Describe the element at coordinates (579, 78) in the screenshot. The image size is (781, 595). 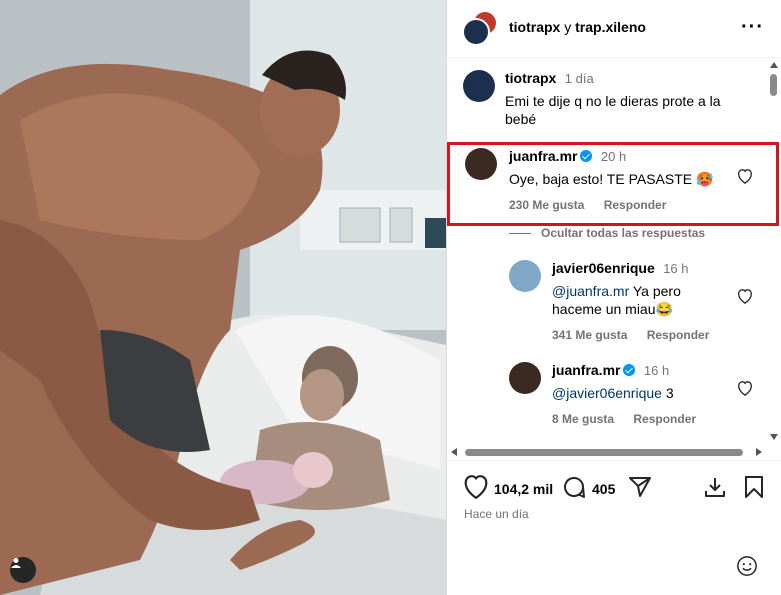
I see `comment-time: 1 día` at that location.